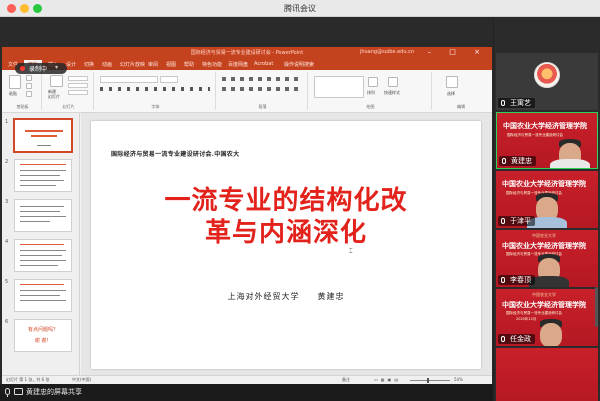 The height and width of the screenshot is (401, 600). What do you see at coordinates (43, 335) in the screenshot?
I see `slide-thumbnail-6: 有点问题吗？ 谢 谢！` at bounding box center [43, 335].